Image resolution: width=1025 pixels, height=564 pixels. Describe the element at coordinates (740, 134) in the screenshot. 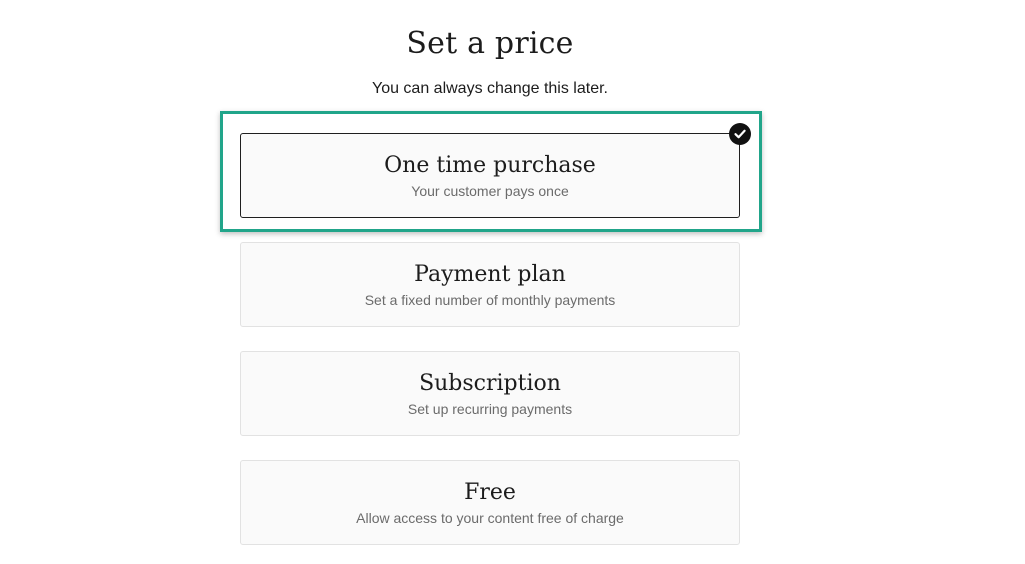

I see `check-circle-icon` at that location.